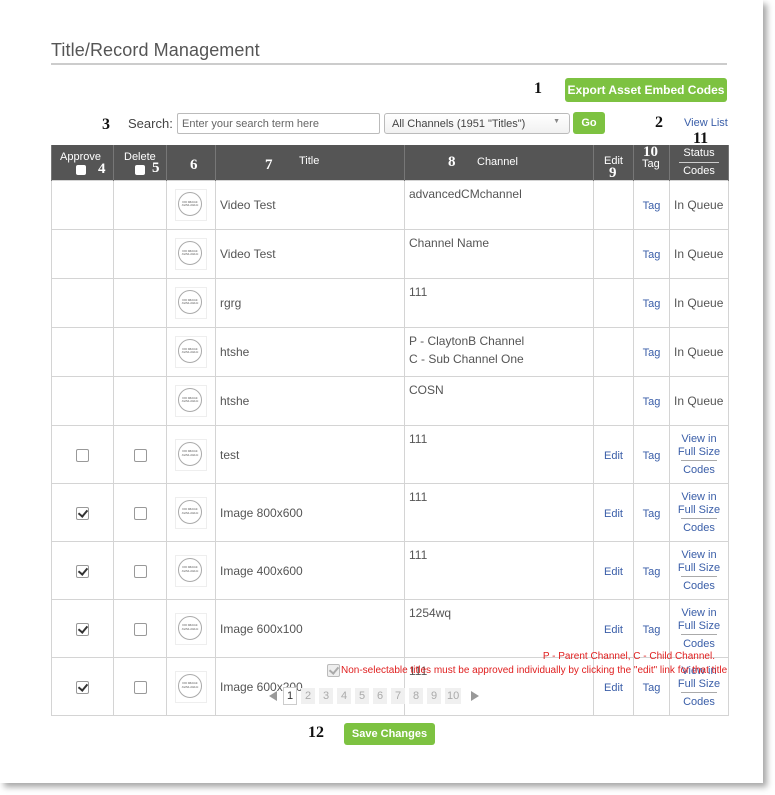 The height and width of the screenshot is (795, 775). What do you see at coordinates (316, 732) in the screenshot?
I see `callout-marker-12: 12` at bounding box center [316, 732].